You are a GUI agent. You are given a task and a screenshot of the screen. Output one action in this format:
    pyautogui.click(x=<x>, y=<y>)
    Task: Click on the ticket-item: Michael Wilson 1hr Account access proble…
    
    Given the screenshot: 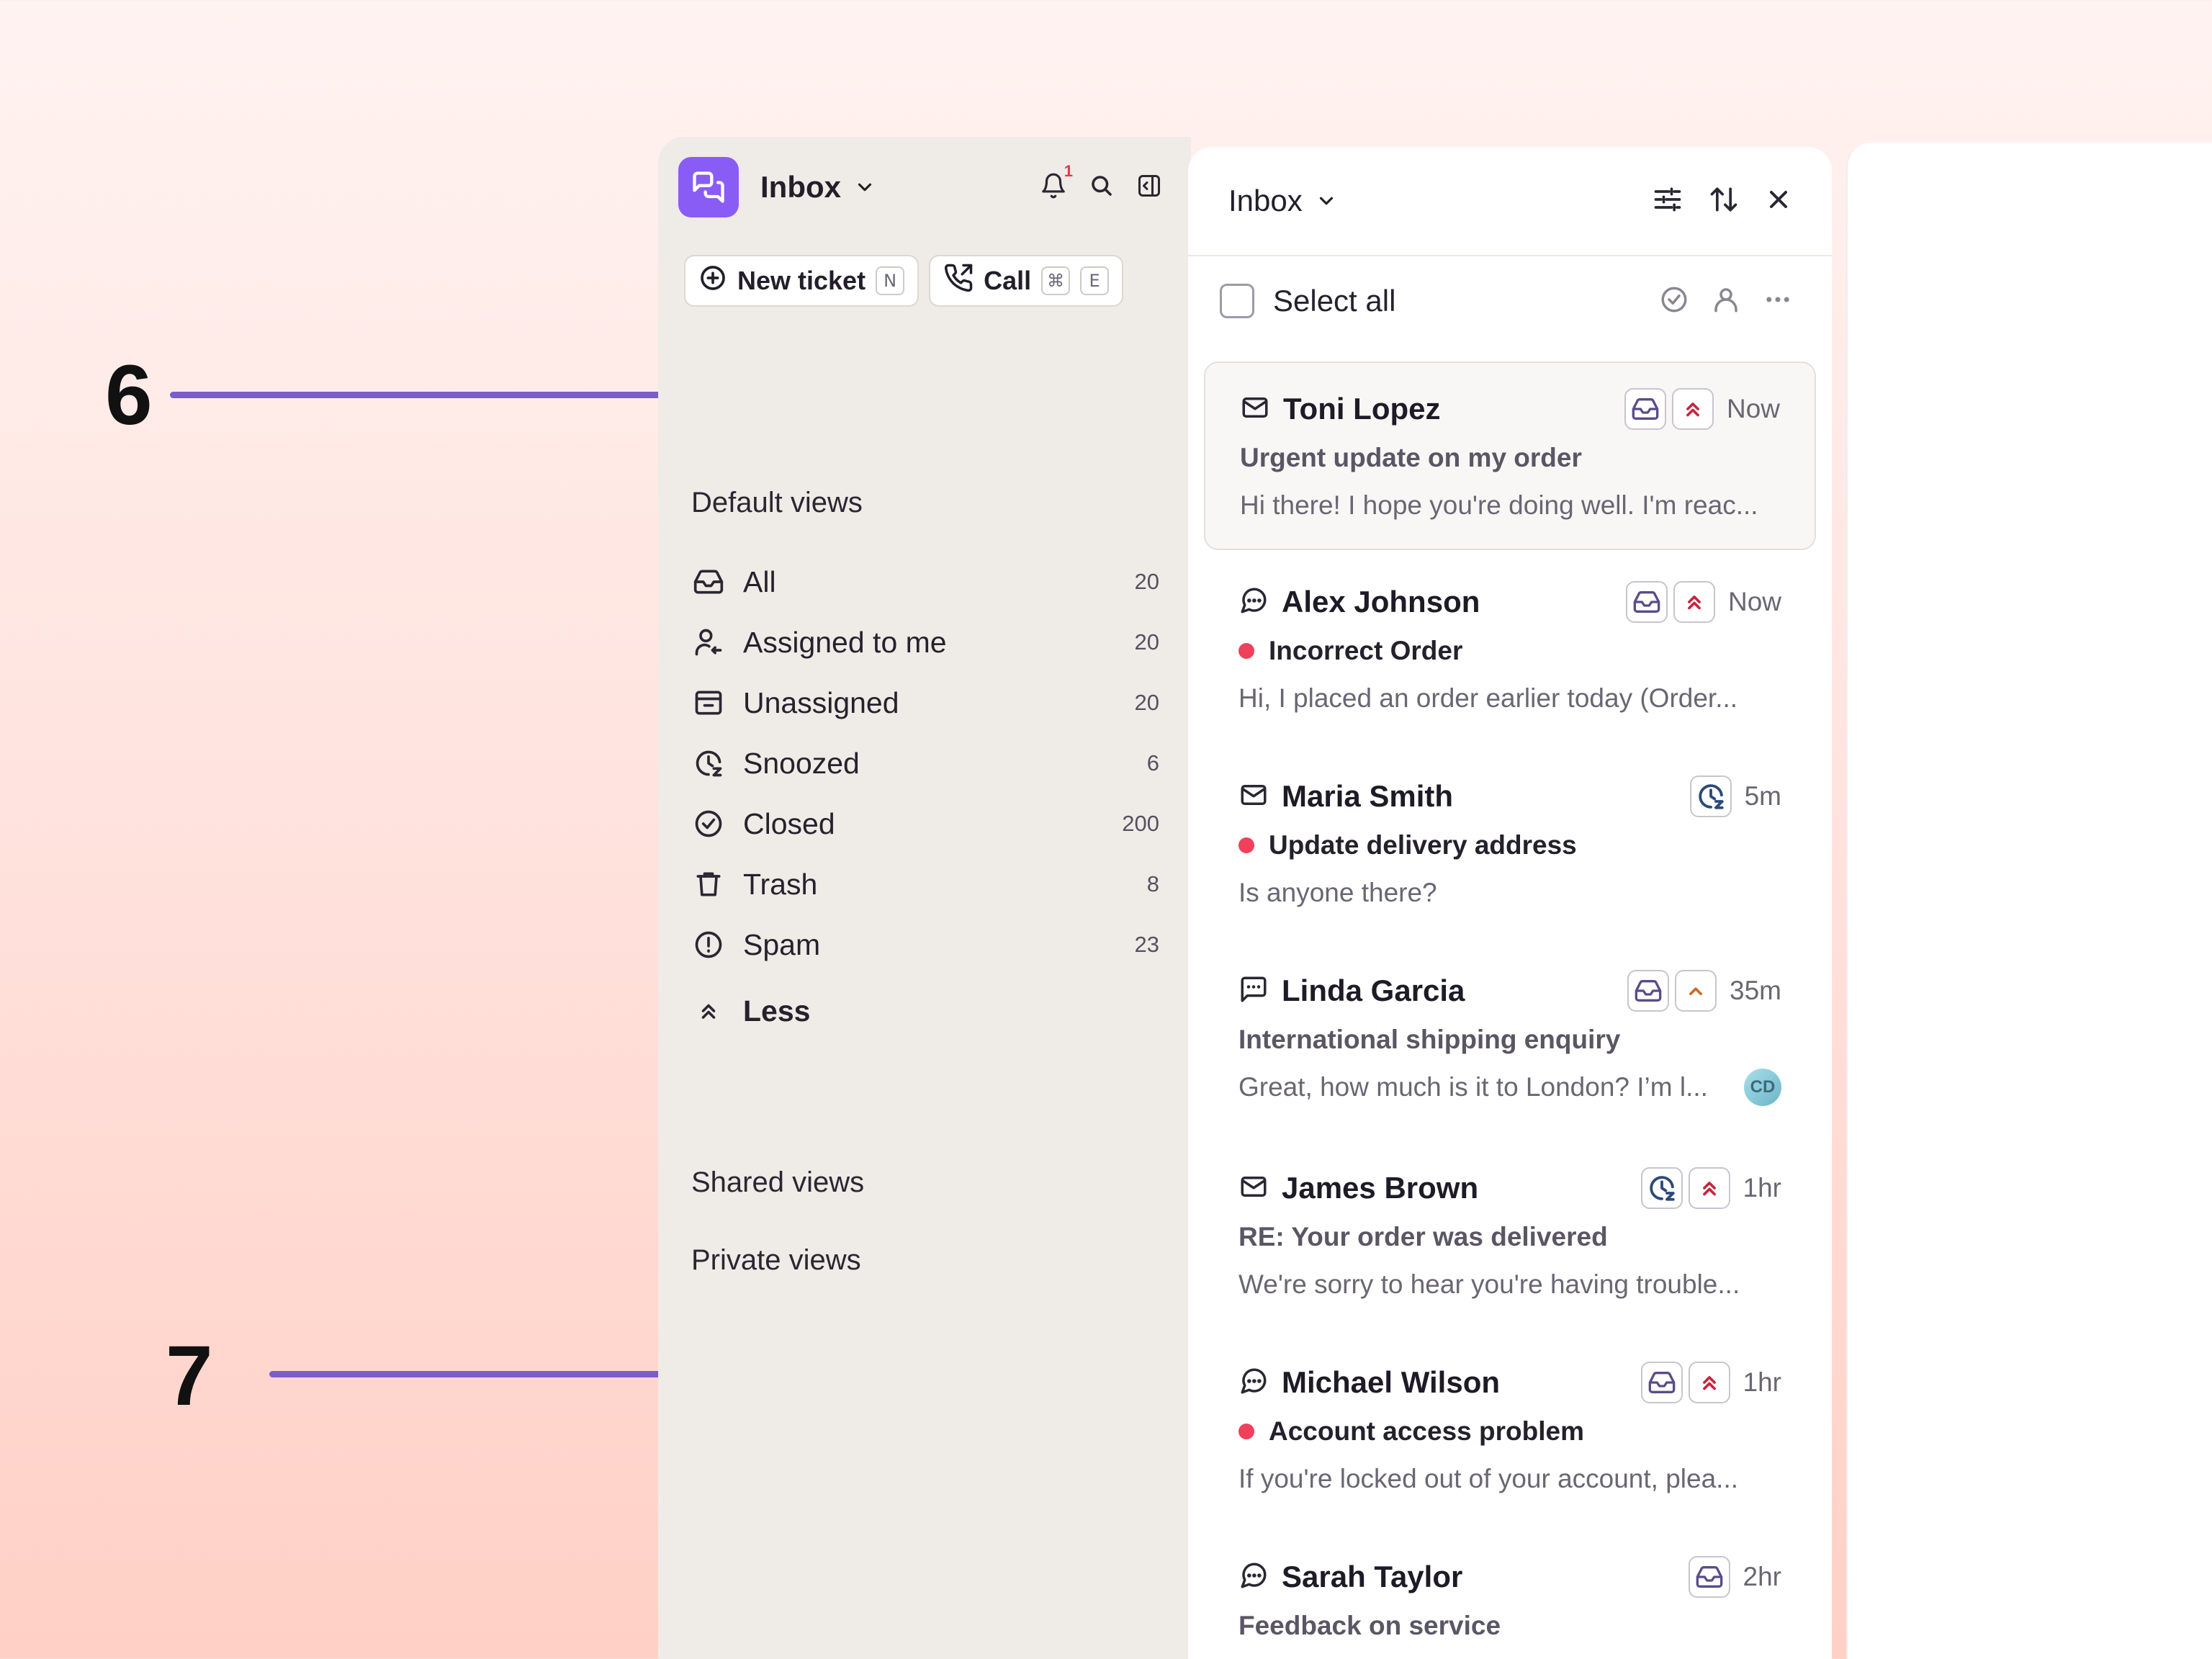 What is the action you would take?
    pyautogui.click(x=1510, y=1430)
    